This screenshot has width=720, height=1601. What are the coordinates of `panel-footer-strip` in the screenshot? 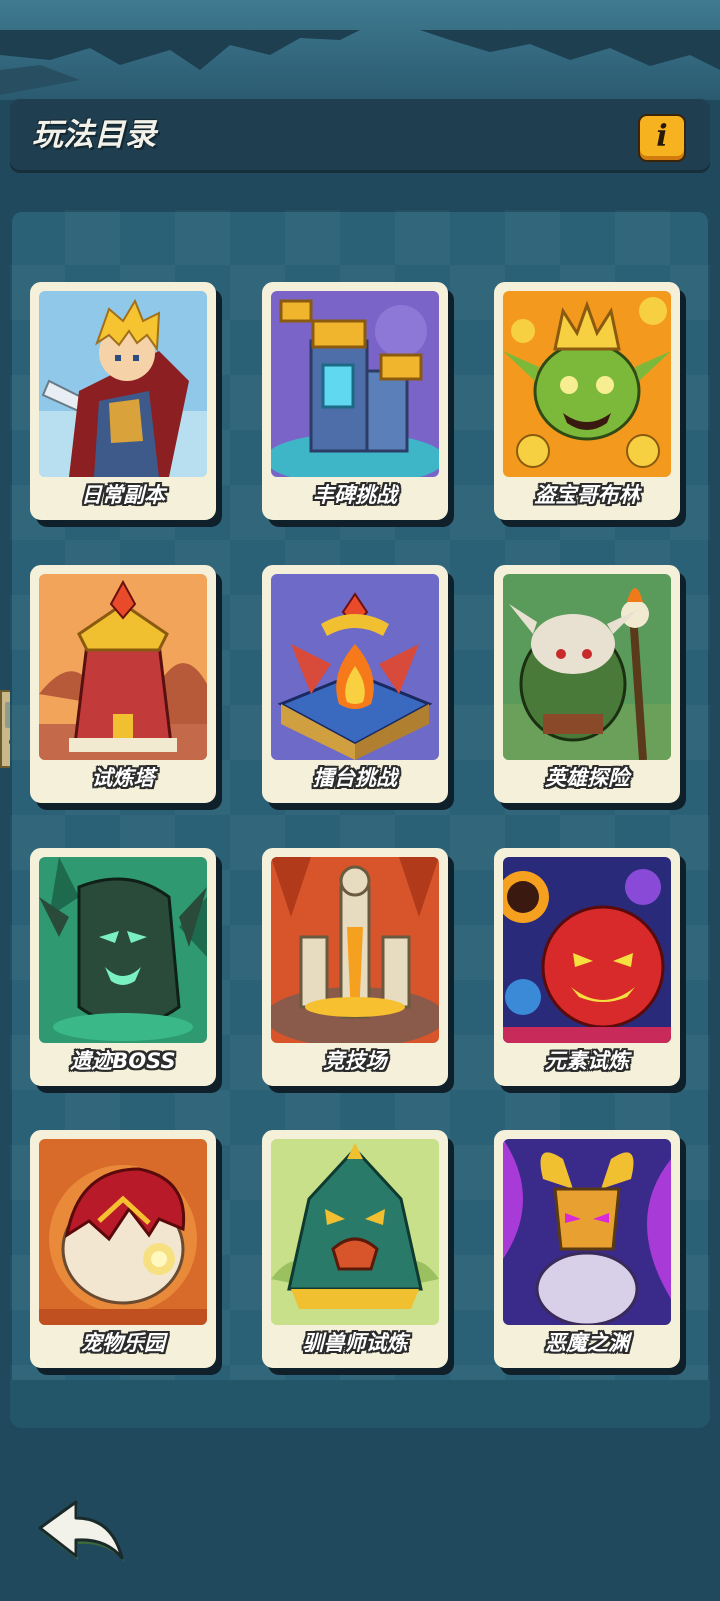 It's located at (360, 1404).